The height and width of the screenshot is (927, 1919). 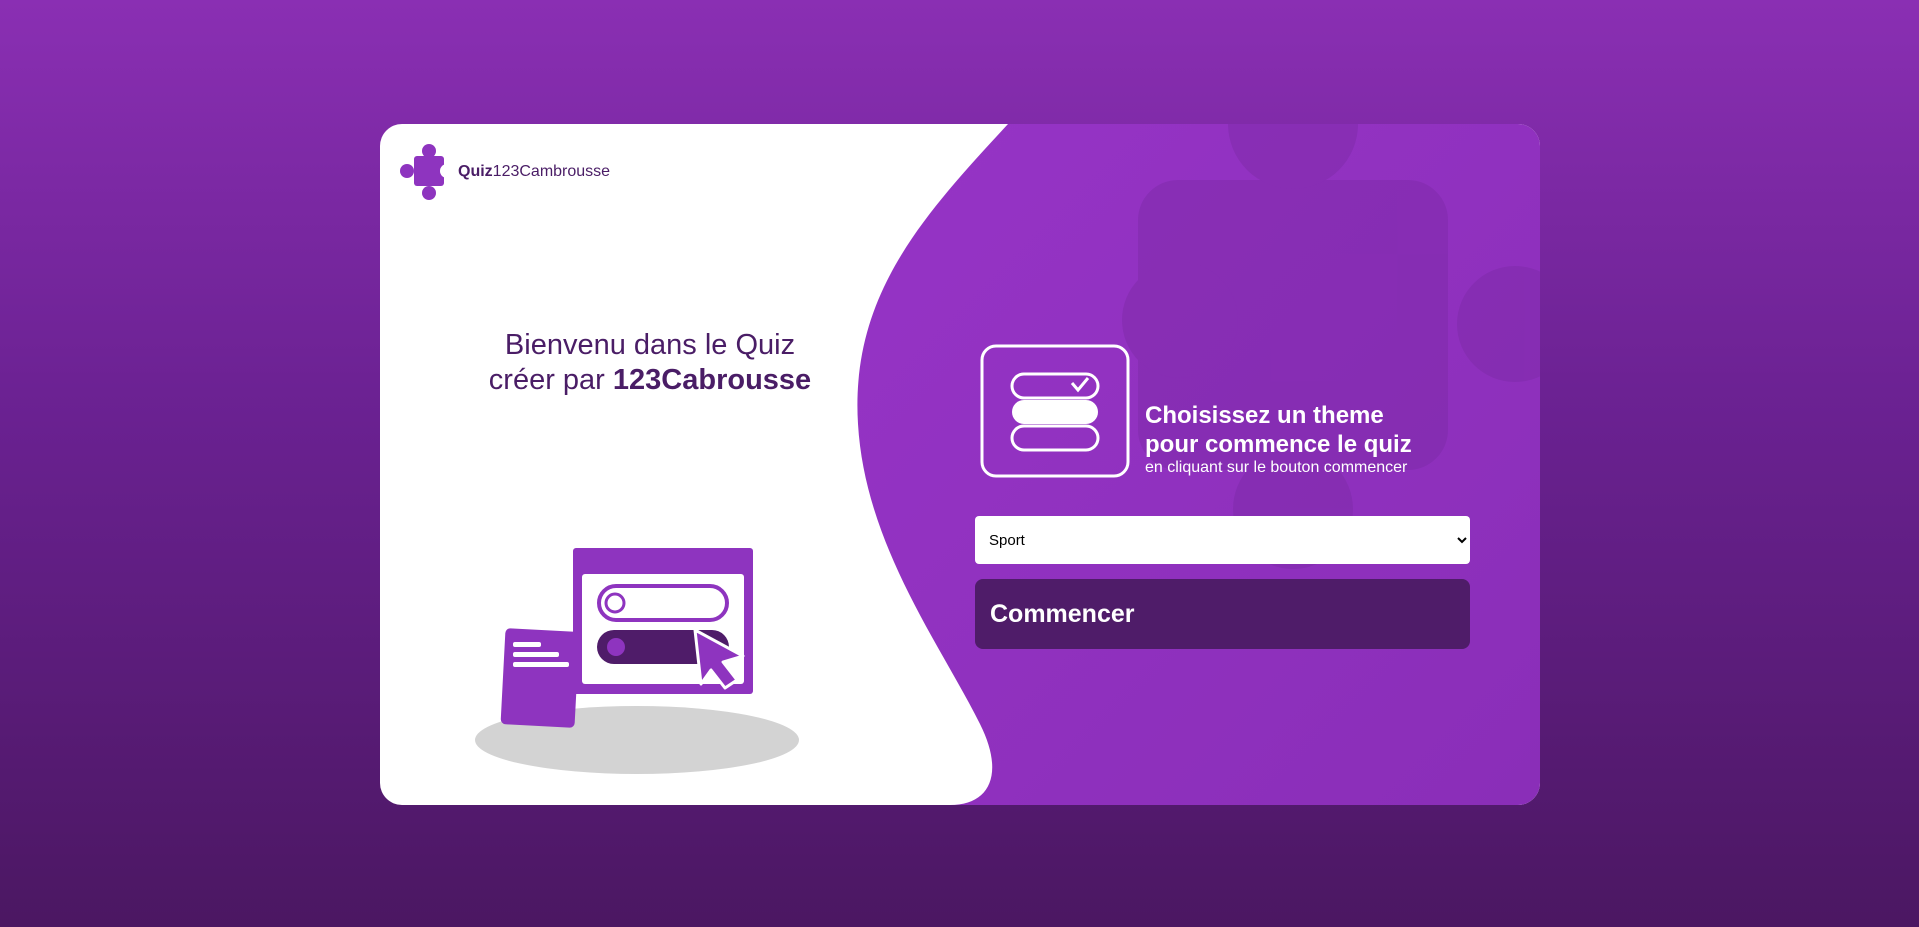 What do you see at coordinates (637, 661) in the screenshot?
I see `quiz-illustration` at bounding box center [637, 661].